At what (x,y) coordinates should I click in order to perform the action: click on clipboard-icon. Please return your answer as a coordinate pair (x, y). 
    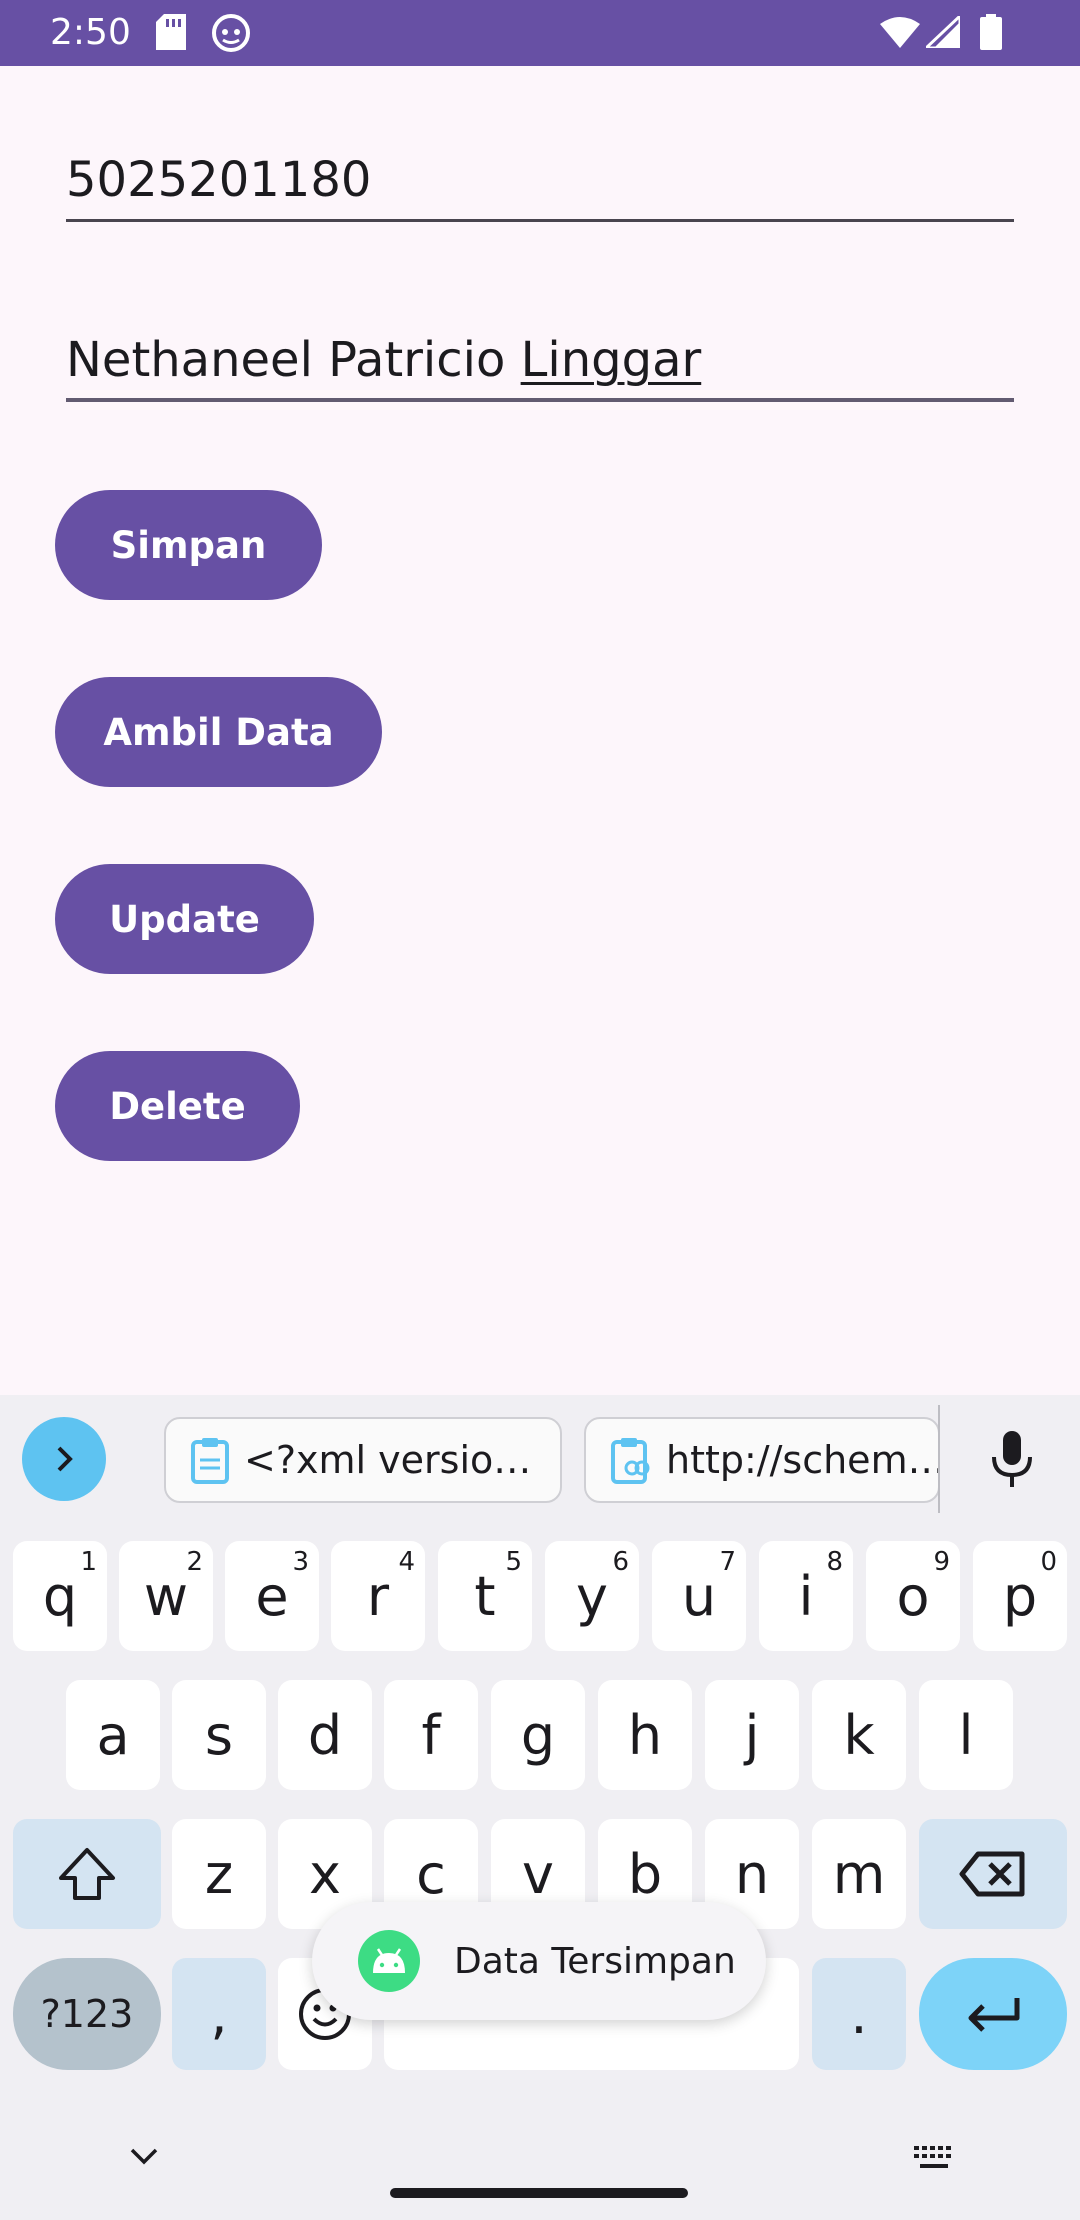
    Looking at the image, I should click on (210, 1461).